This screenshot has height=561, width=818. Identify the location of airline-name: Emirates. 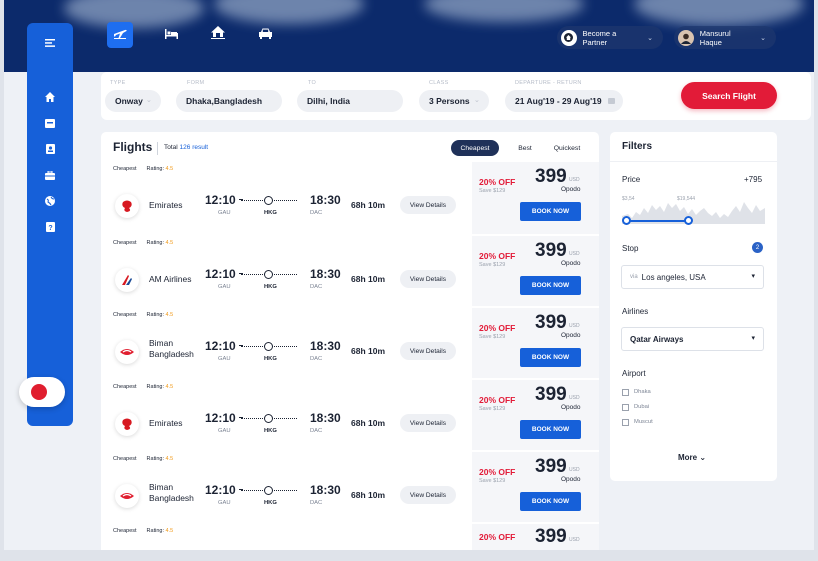
(166, 205).